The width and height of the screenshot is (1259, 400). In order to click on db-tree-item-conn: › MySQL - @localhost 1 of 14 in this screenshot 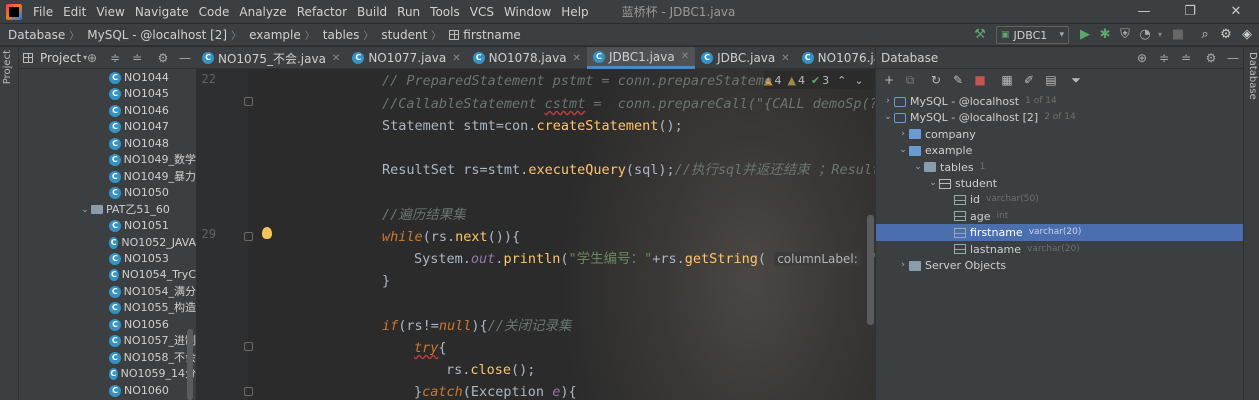, I will do `click(1060, 101)`.